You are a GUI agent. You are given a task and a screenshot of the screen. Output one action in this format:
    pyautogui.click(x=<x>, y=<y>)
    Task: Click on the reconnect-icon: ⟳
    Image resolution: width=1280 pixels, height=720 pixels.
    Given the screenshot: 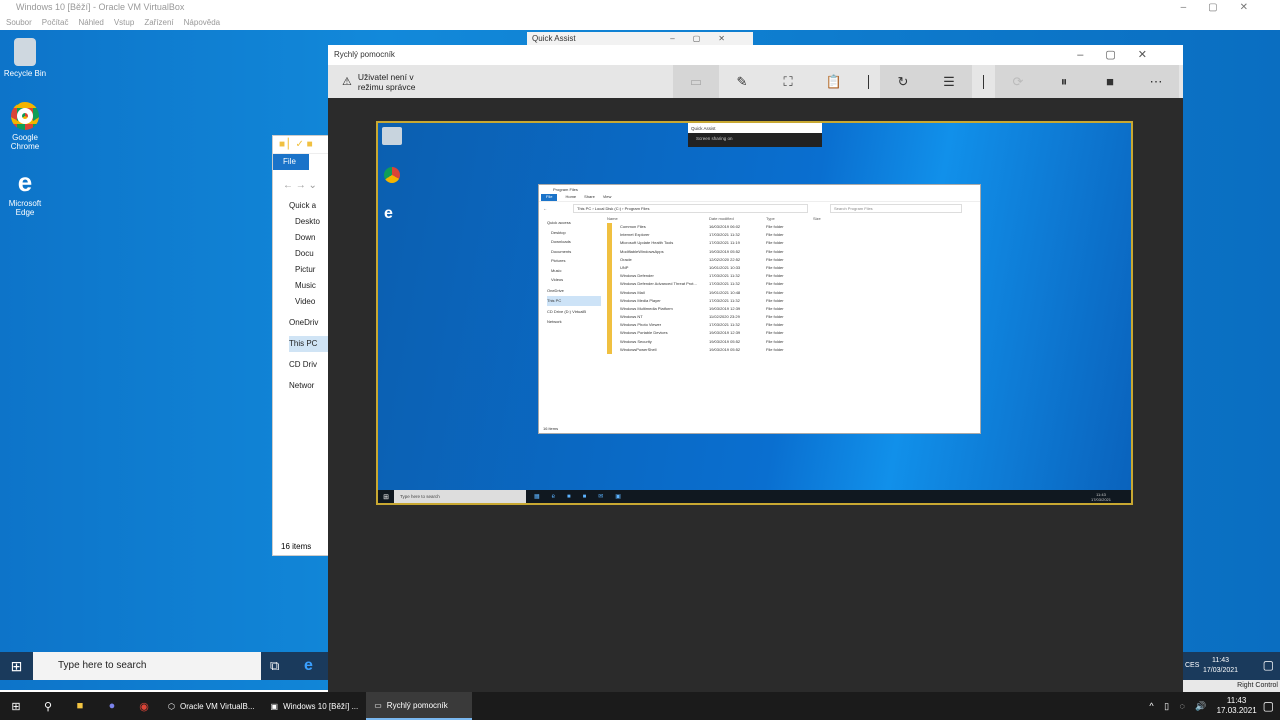 What is the action you would take?
    pyautogui.click(x=1018, y=81)
    